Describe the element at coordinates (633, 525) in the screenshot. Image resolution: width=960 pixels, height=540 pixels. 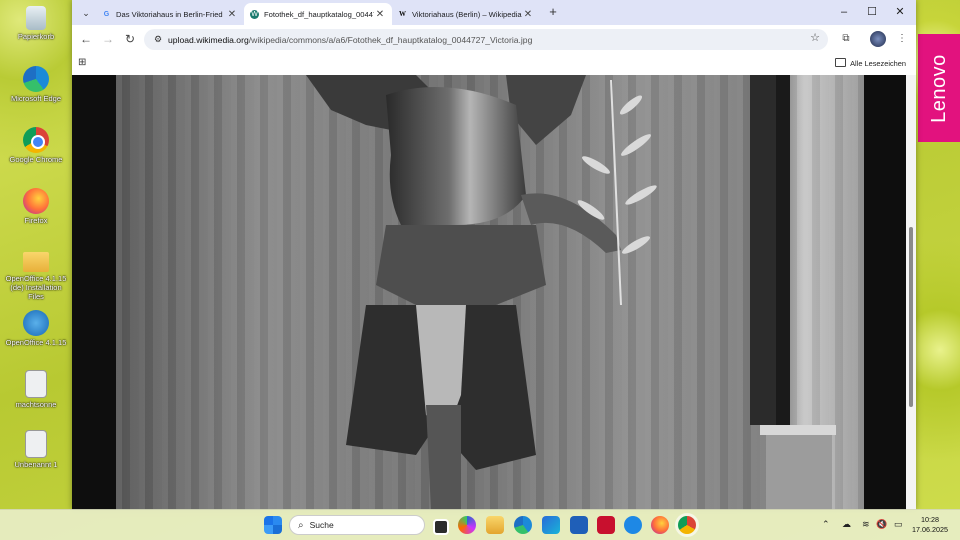
I see `app-icon` at that location.